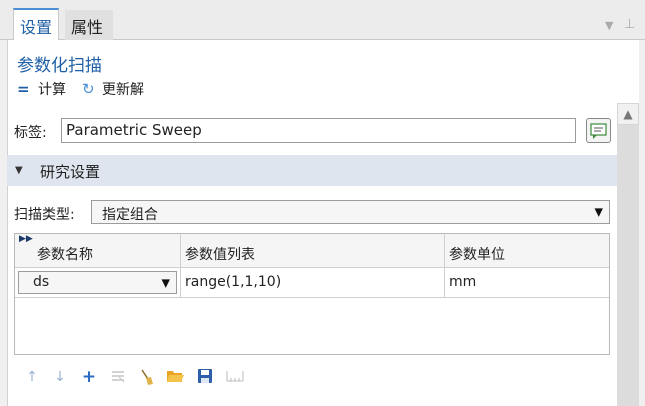 This screenshot has width=645, height=406. I want to click on update-label: 更新解, so click(123, 90).